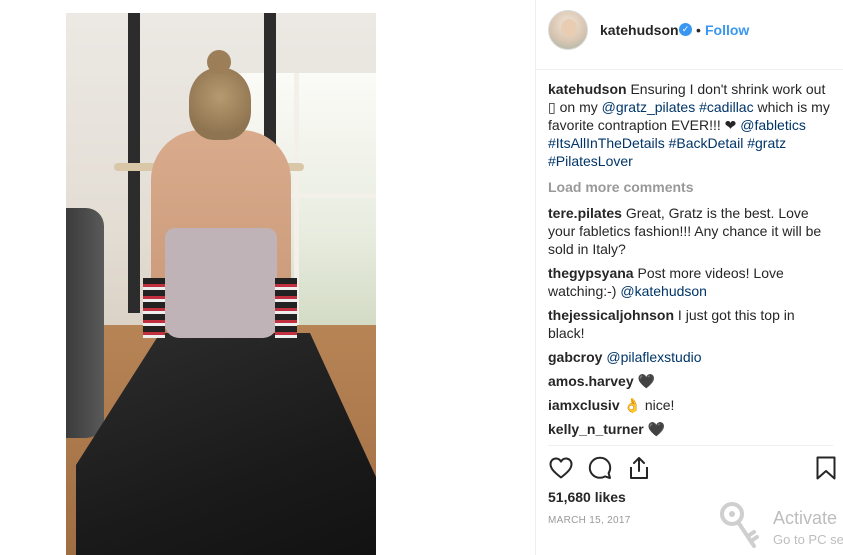  Describe the element at coordinates (726, 107) in the screenshot. I see `tag-link: #cadillac` at that location.